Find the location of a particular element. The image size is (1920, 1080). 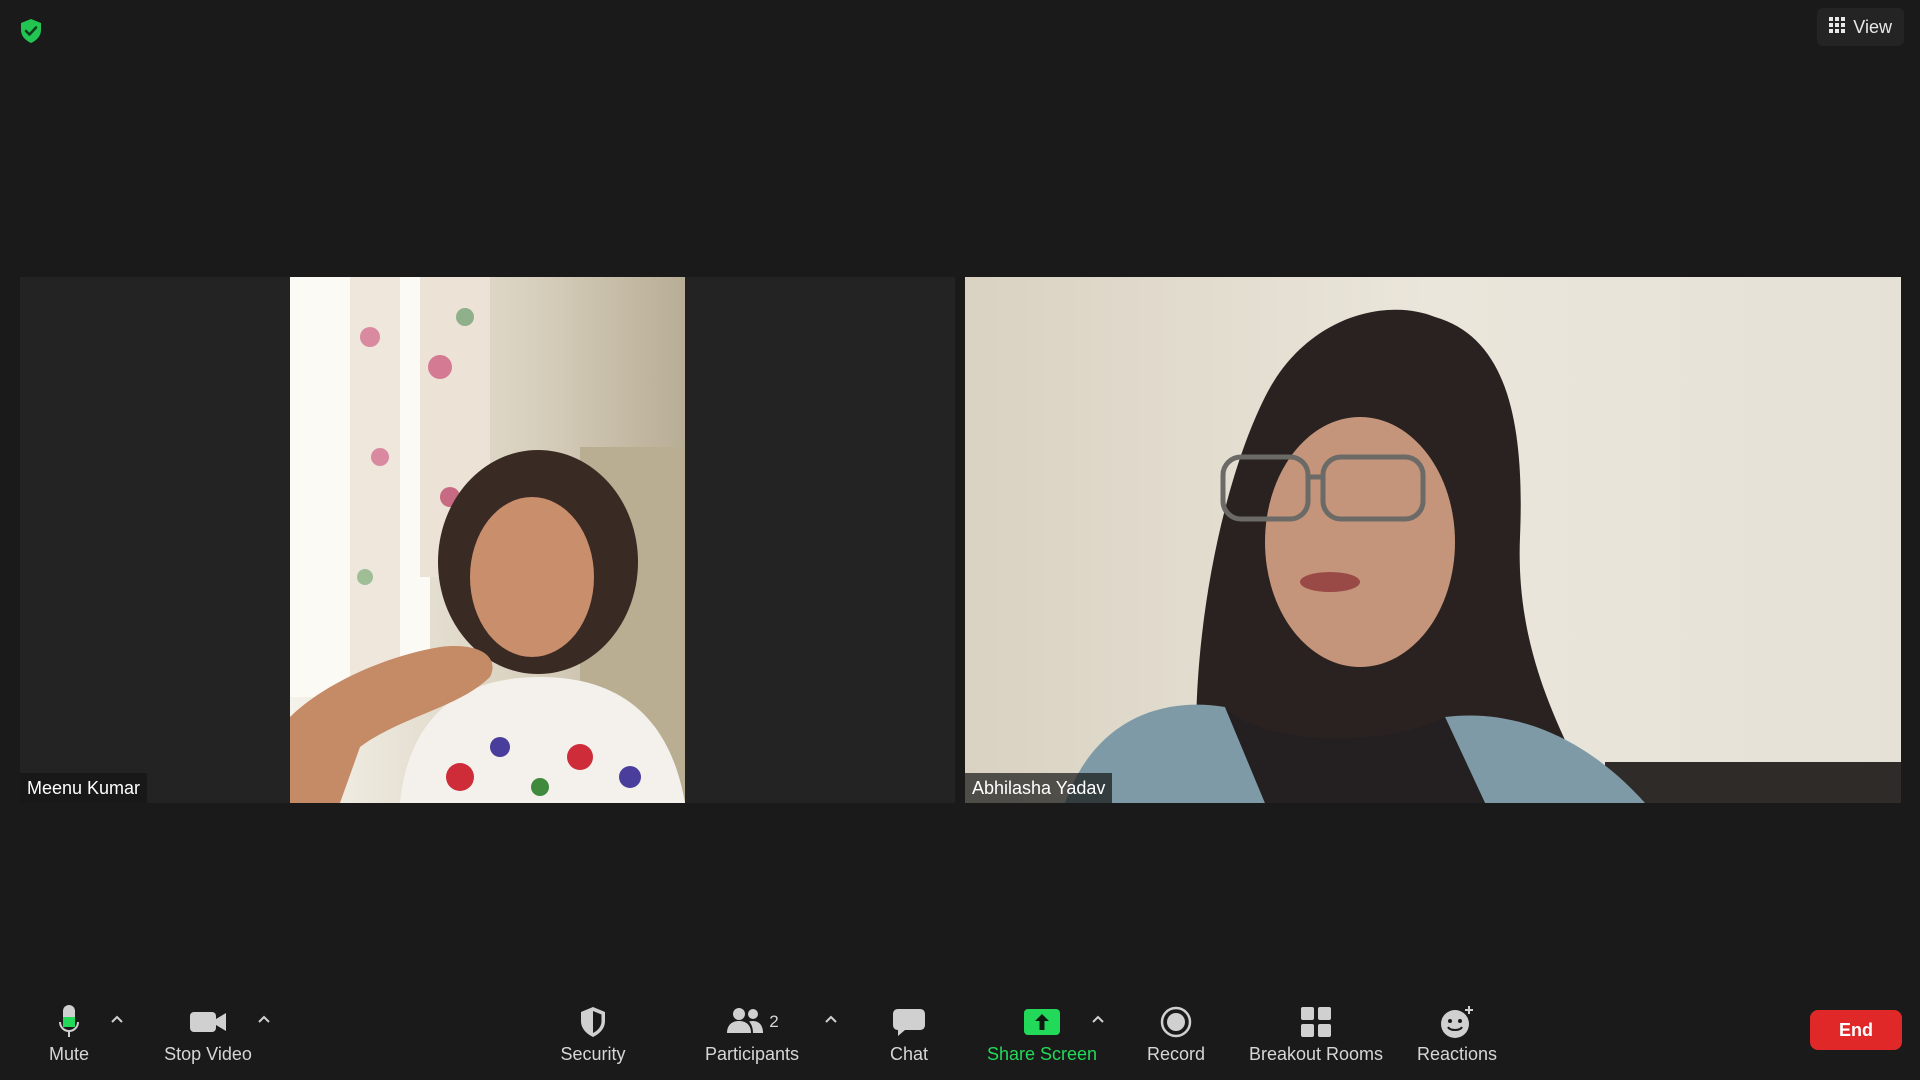

chat-label: Chat is located at coordinates (909, 1054).